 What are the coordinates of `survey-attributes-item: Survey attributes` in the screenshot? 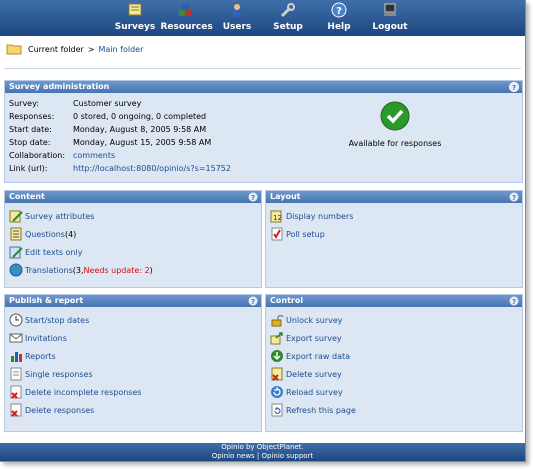 It's located at (133, 216).